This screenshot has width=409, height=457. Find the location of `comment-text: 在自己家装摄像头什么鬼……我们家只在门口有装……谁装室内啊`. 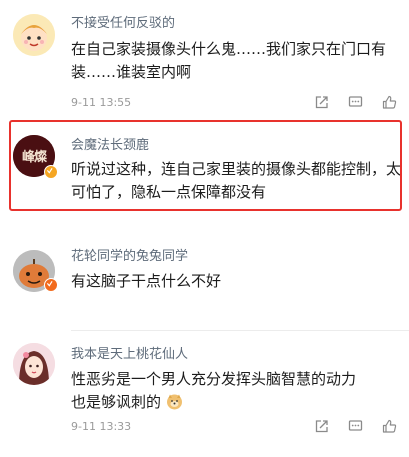

comment-text: 在自己家装摄像头什么鬼……我们家只在门口有装……谁装室内啊 is located at coordinates (229, 60).